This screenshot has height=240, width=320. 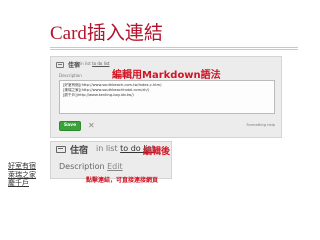 What do you see at coordinates (98, 95) in the screenshot?
I see `markdown-line: [慶千戶](http://www.kenting-bay.idv.tw/)` at bounding box center [98, 95].